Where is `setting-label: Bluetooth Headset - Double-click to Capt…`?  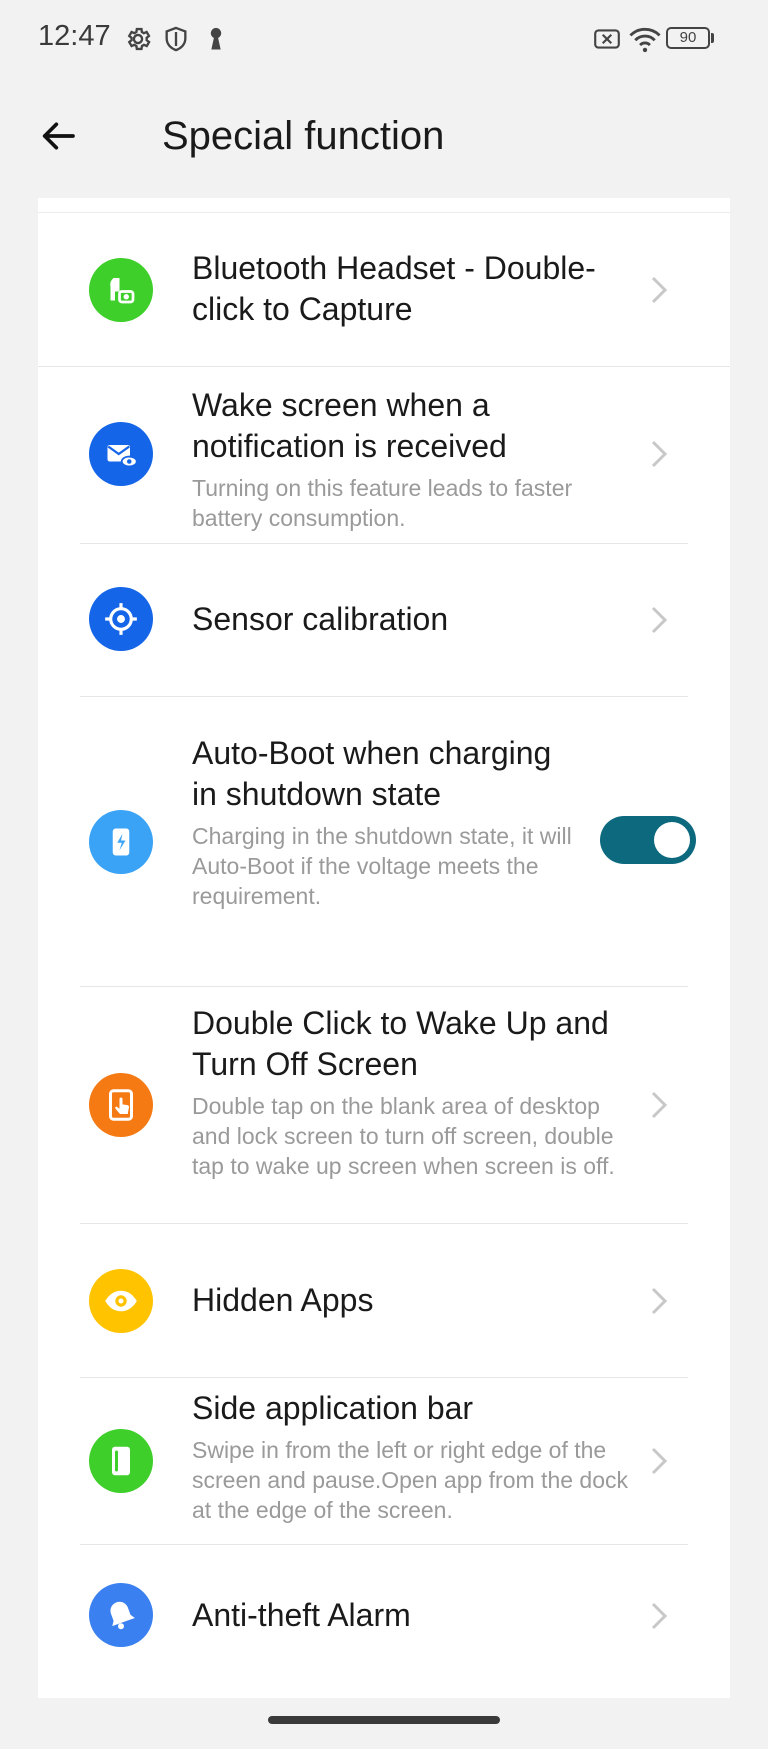
setting-label: Bluetooth Headset - Double-click to Capt… is located at coordinates (394, 288).